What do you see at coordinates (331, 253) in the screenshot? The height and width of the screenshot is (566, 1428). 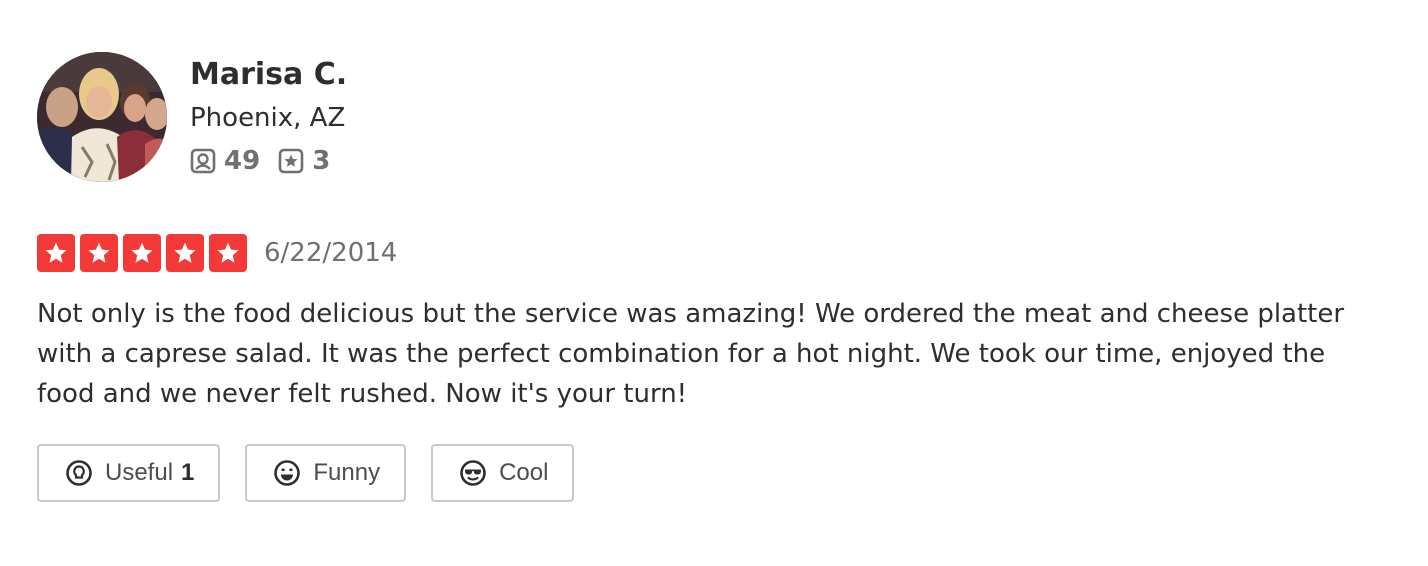 I see `review-date: 6/22/2014` at bounding box center [331, 253].